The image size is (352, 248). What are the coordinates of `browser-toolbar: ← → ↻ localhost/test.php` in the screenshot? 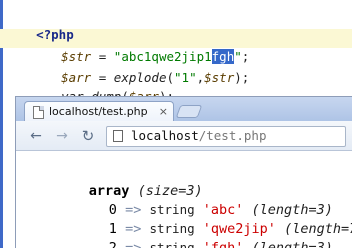 It's located at (184, 136).